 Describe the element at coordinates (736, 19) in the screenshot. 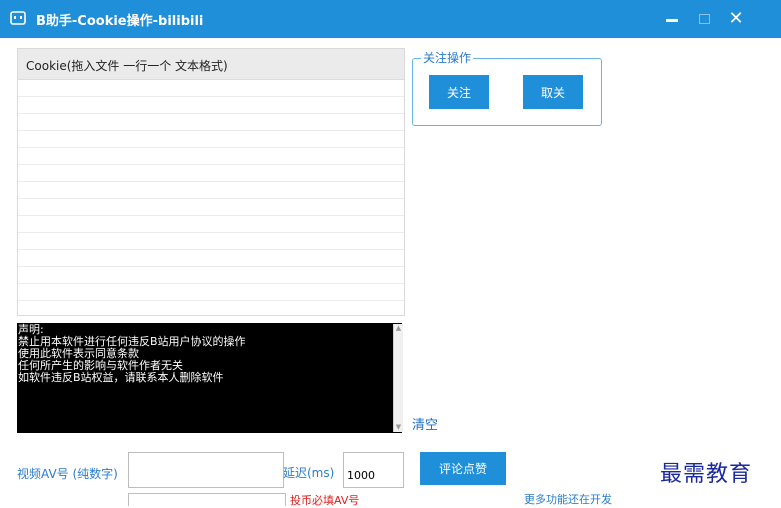

I see `close-icon: ✕` at that location.